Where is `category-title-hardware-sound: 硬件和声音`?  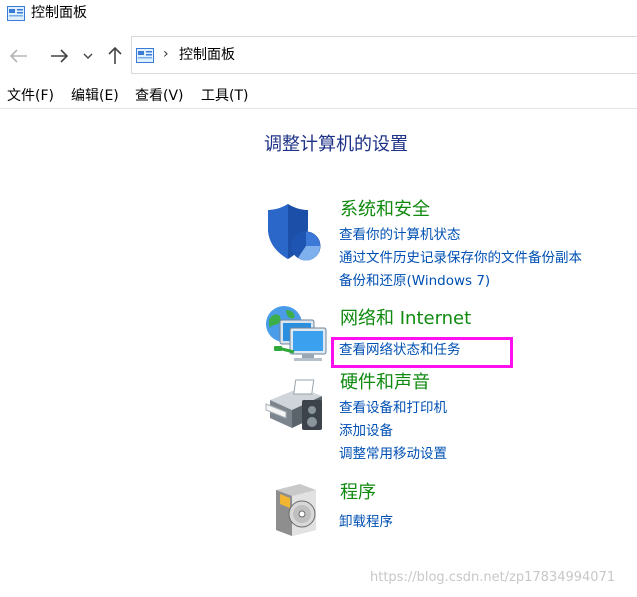
category-title-hardware-sound: 硬件和声音 is located at coordinates (385, 383).